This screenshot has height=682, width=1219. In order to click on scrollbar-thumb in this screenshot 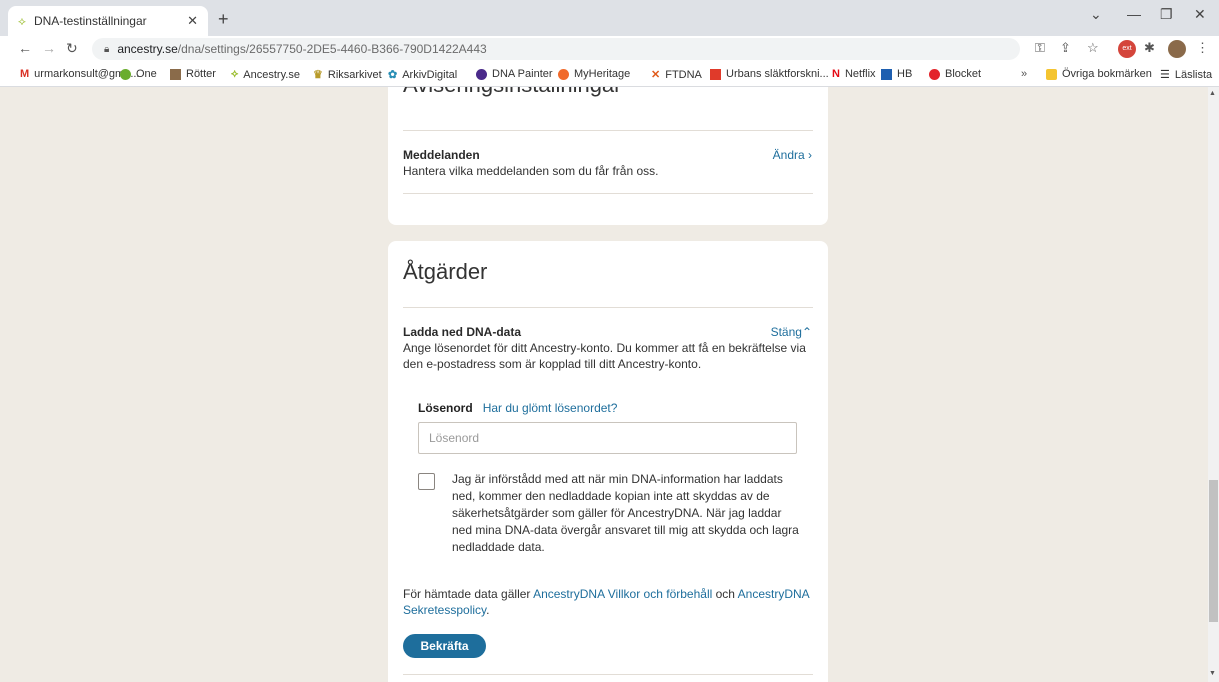, I will do `click(1213, 551)`.